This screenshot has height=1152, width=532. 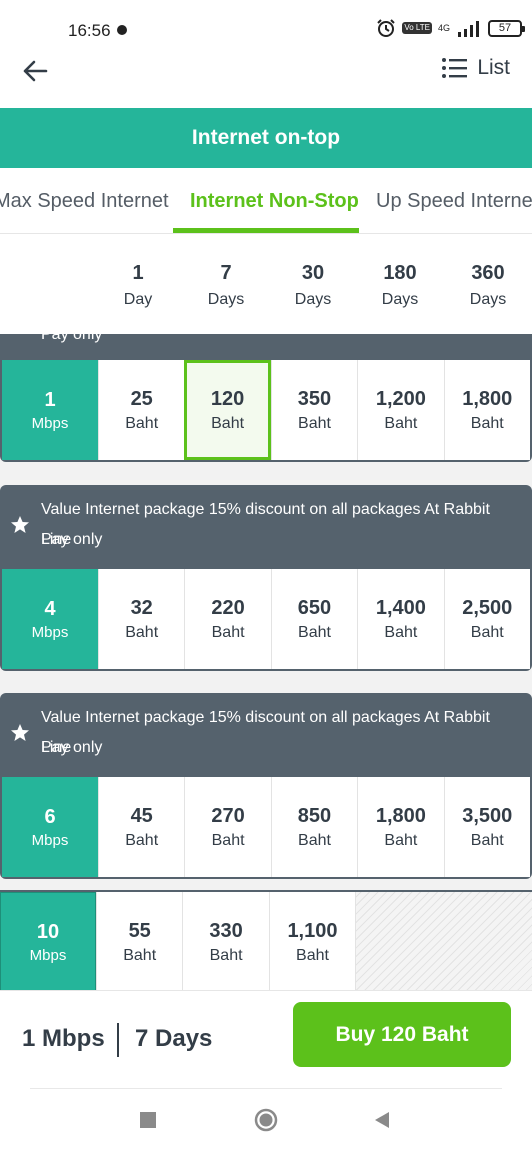 What do you see at coordinates (226, 930) in the screenshot?
I see `price-value: 330` at bounding box center [226, 930].